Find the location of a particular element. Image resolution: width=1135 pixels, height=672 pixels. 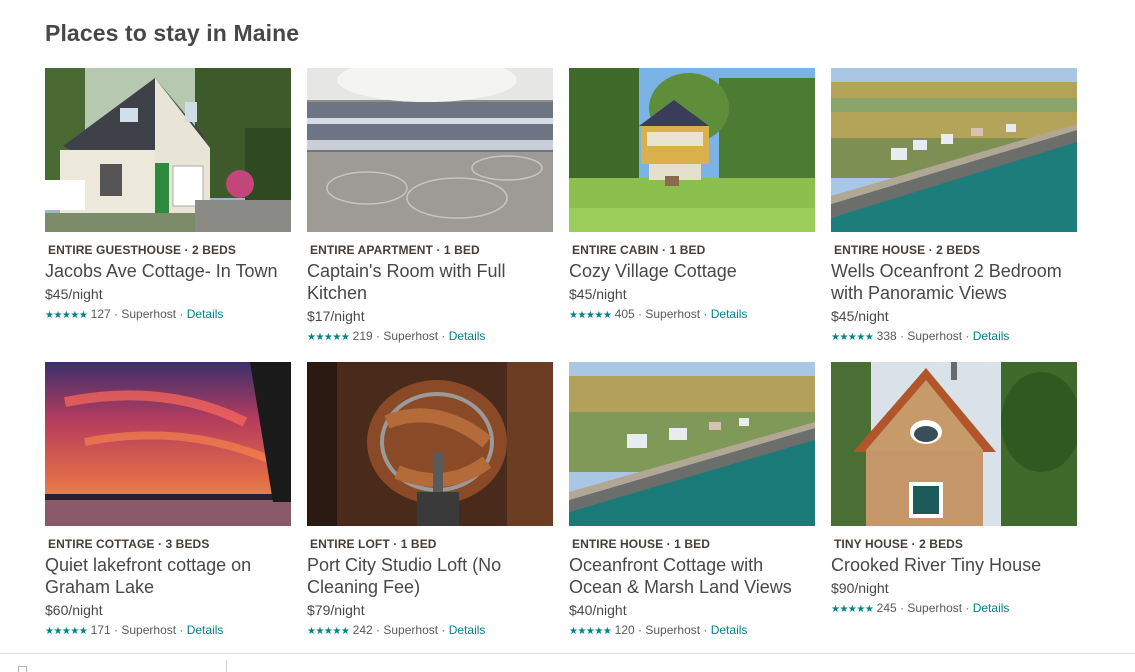

divider is located at coordinates (226, 666).